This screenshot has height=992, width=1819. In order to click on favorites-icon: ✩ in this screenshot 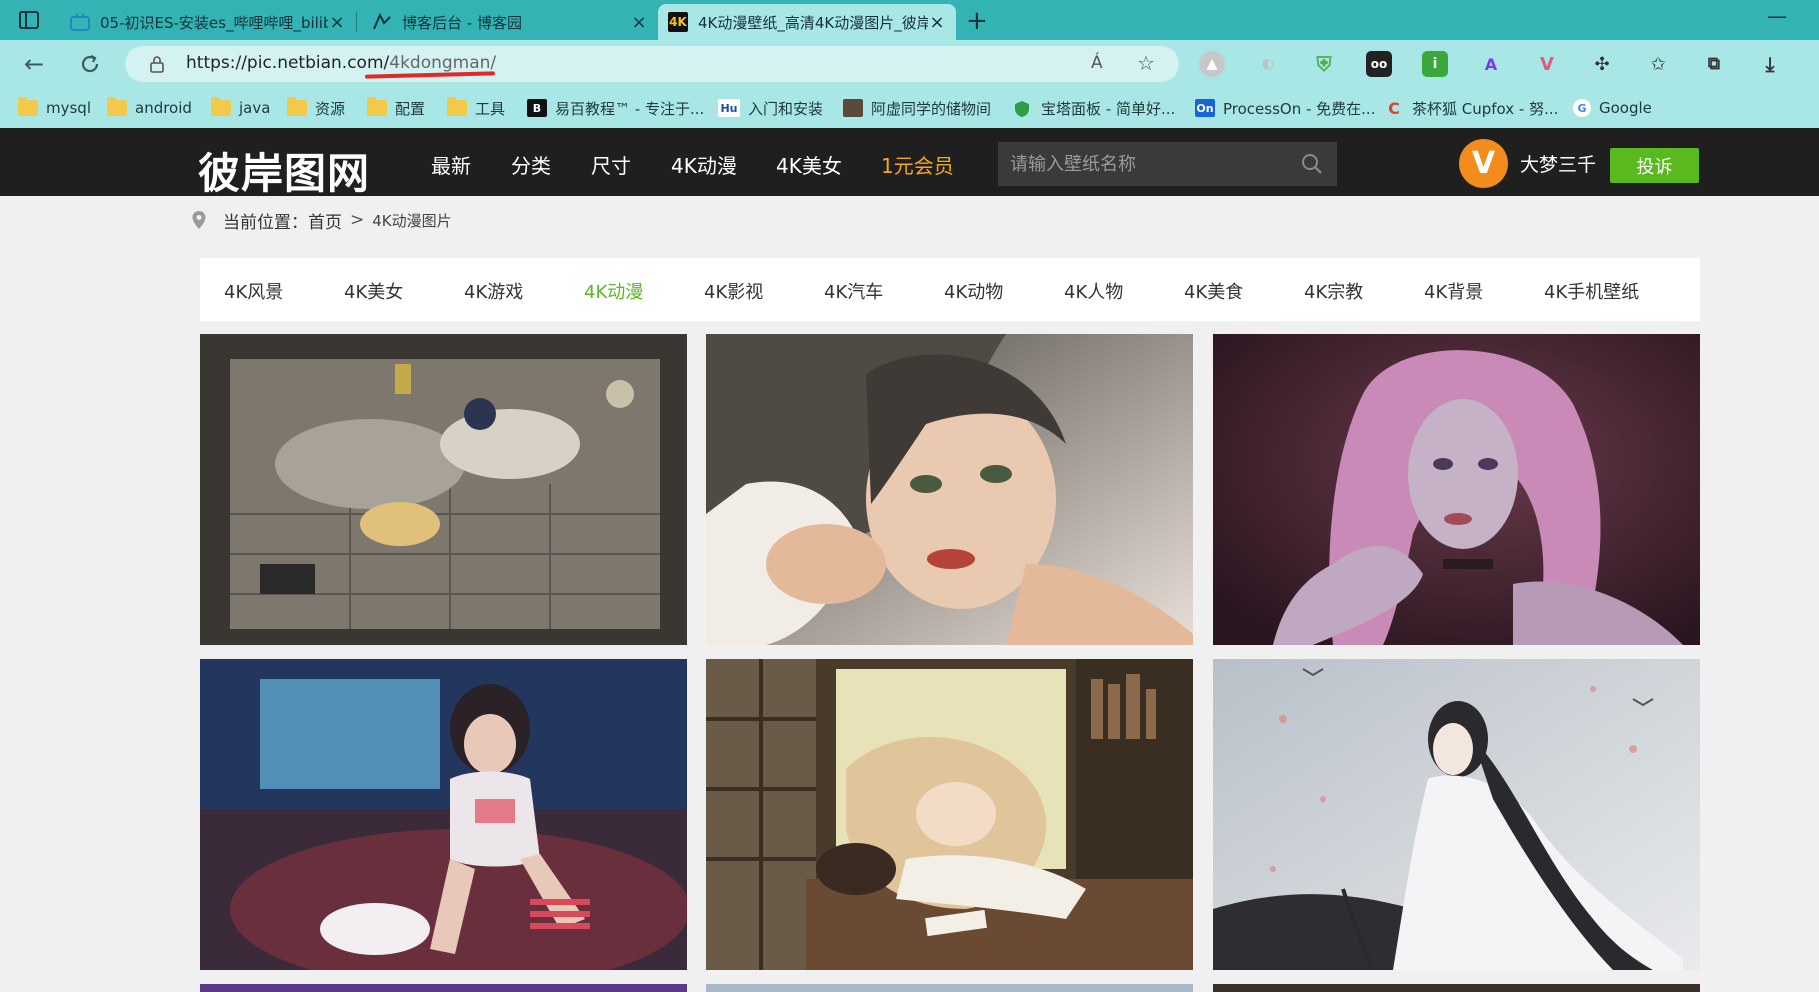, I will do `click(1658, 64)`.